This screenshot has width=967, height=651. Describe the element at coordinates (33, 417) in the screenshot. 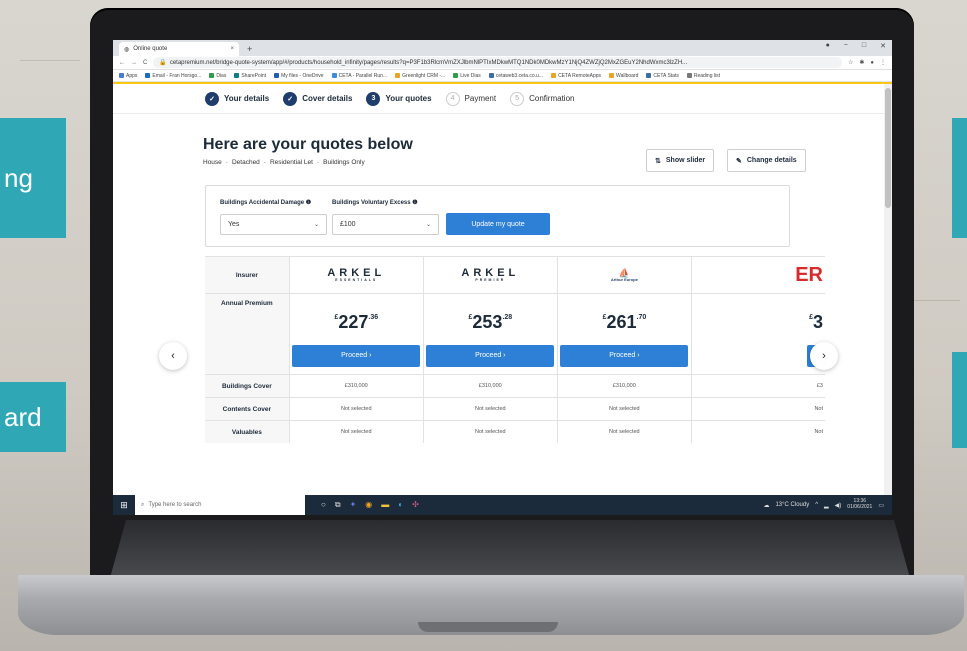

I see `backdrop-tile-left-bottom: ard` at that location.